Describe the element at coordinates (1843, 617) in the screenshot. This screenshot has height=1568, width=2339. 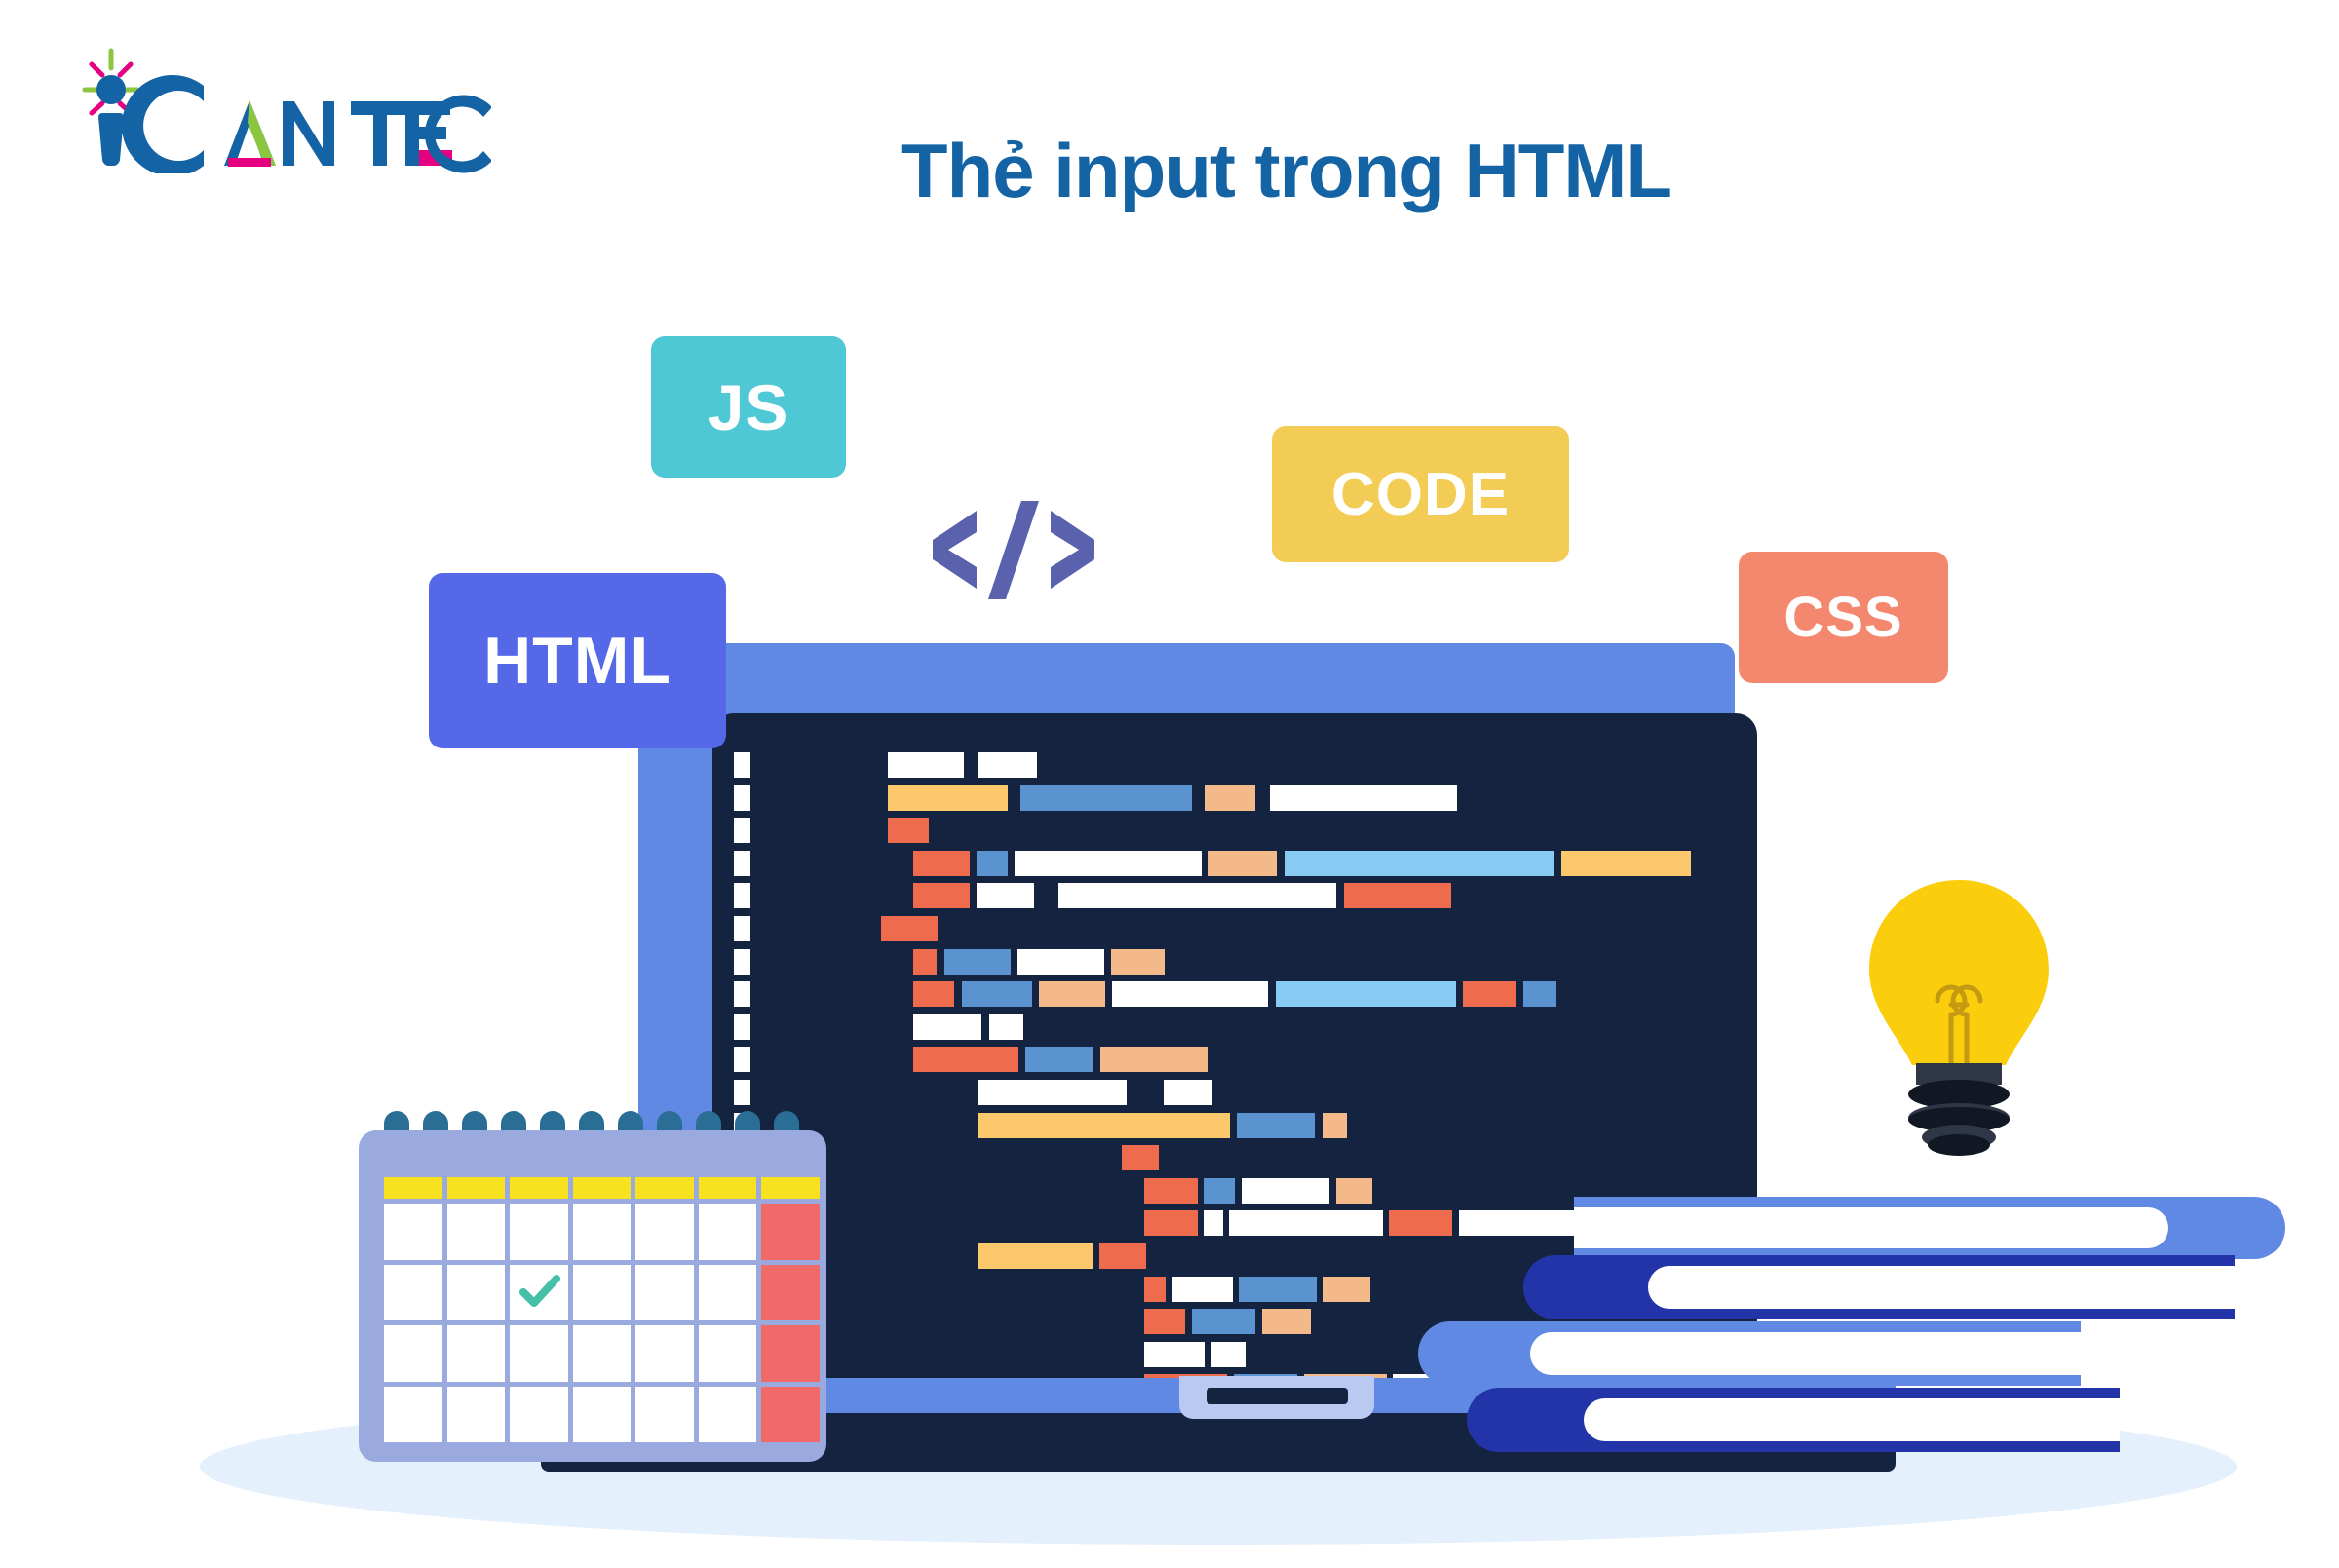
I see `badge-css: CSS` at that location.